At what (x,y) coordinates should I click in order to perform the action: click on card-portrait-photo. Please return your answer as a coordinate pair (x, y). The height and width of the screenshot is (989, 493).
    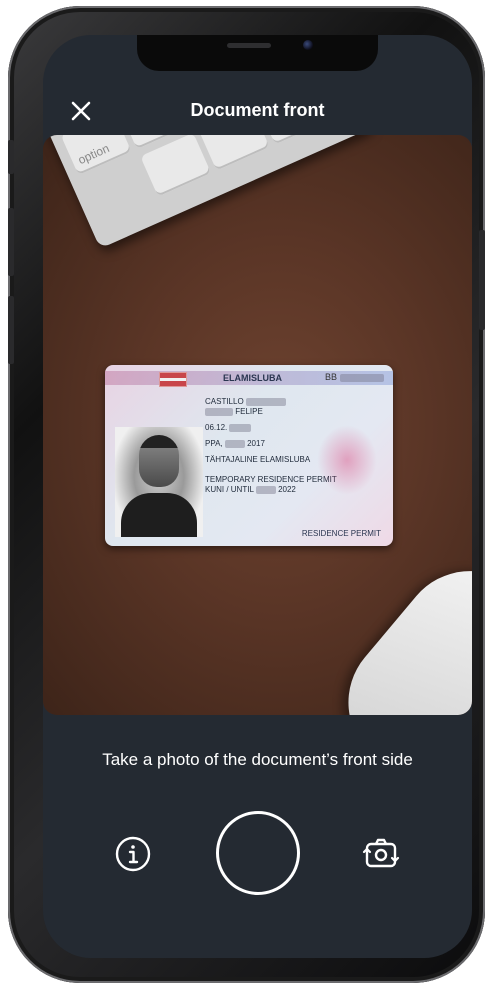
    Looking at the image, I should click on (159, 482).